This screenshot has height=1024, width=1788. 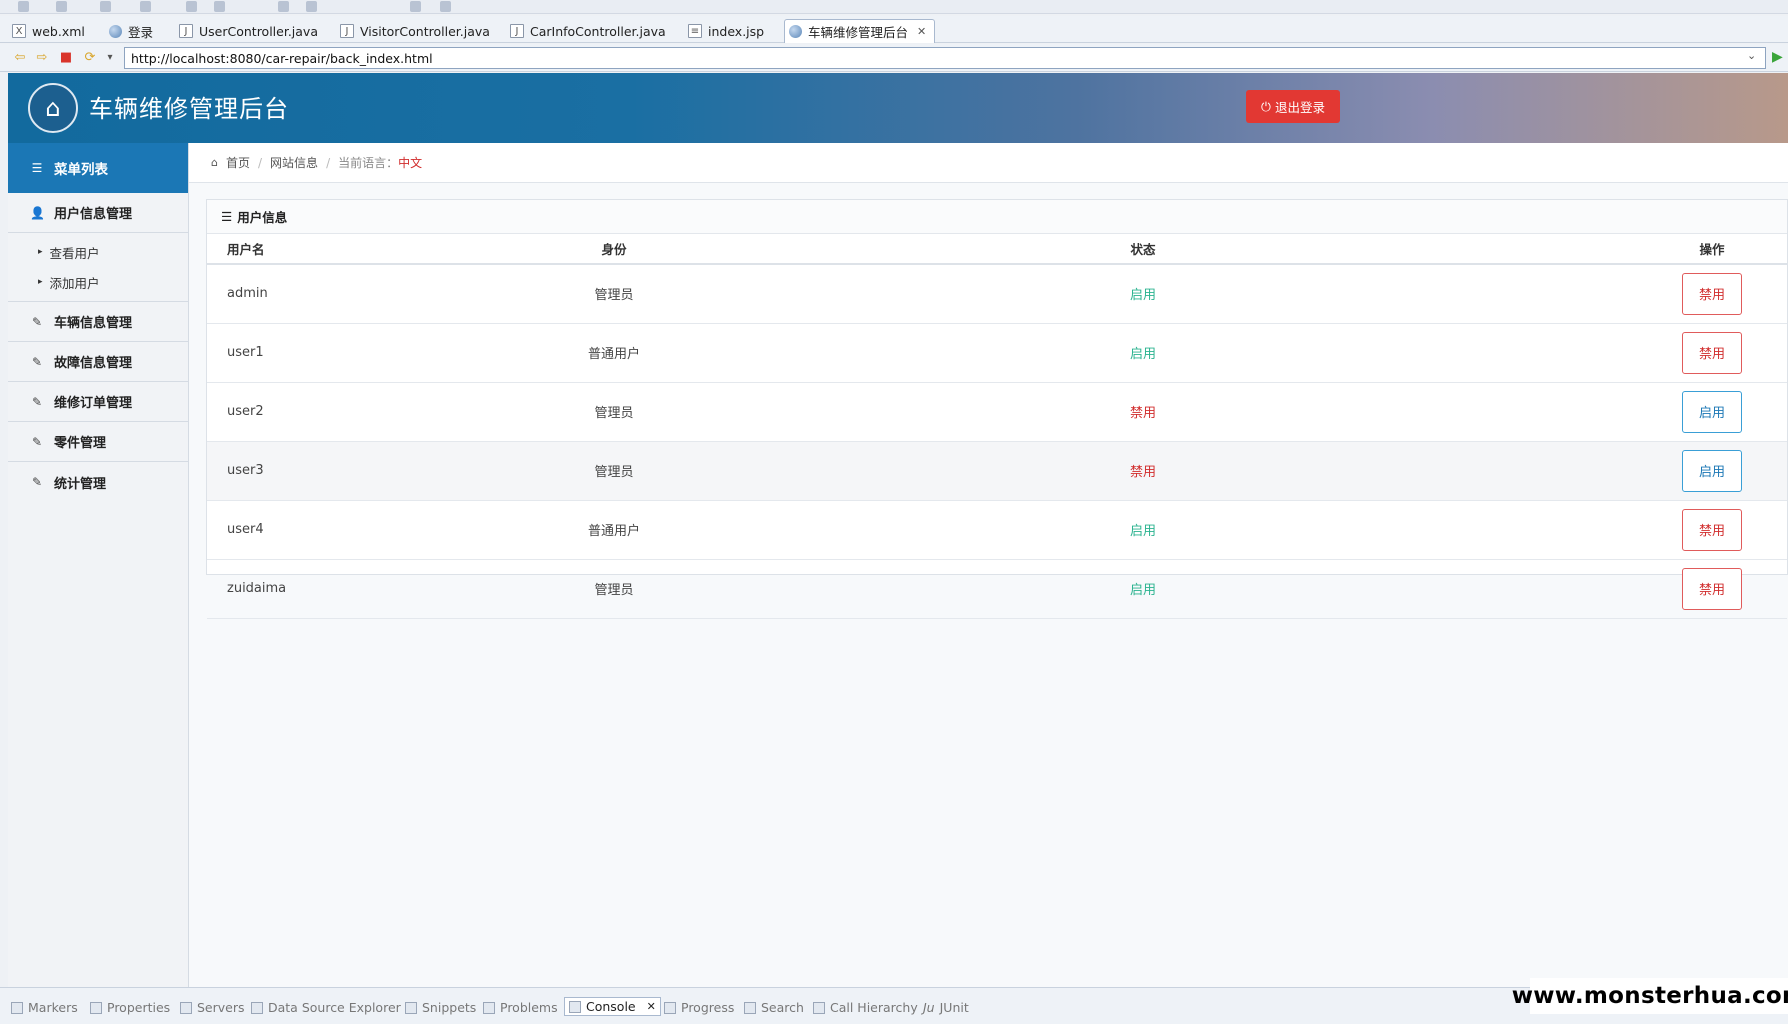 What do you see at coordinates (214, 162) in the screenshot?
I see `home-icon: ⌂` at bounding box center [214, 162].